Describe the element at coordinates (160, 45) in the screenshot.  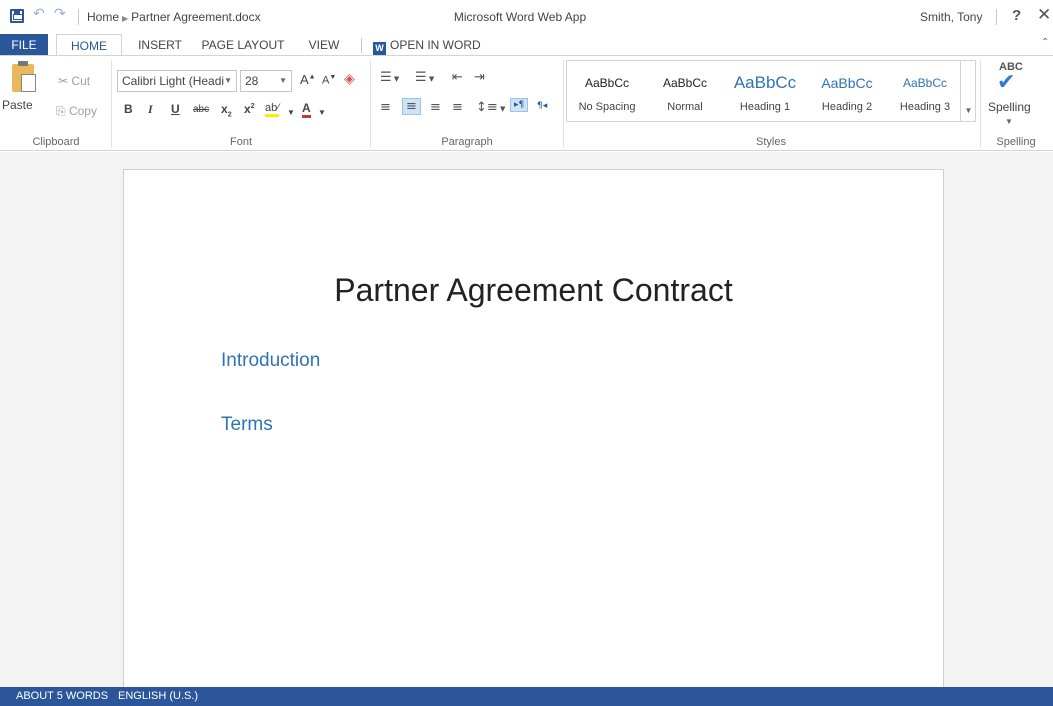
I see `tab-insert: INSERT` at that location.